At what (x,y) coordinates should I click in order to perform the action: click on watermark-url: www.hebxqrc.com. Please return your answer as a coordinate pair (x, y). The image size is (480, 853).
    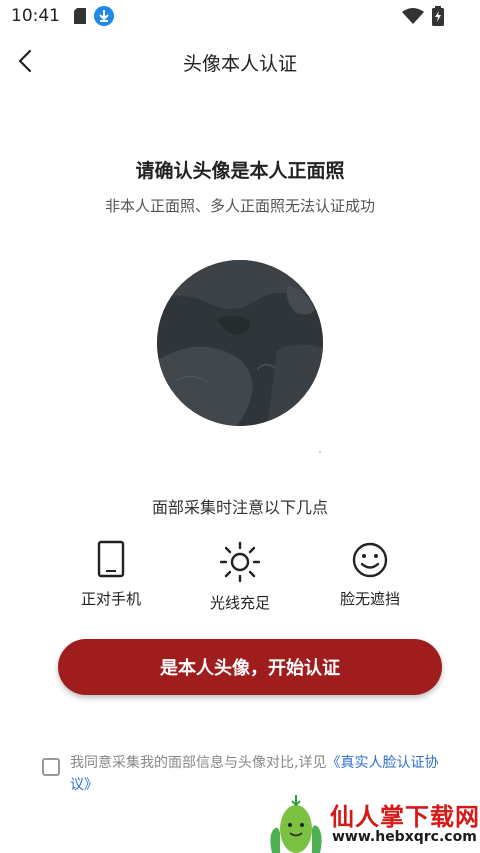
    Looking at the image, I should click on (404, 837).